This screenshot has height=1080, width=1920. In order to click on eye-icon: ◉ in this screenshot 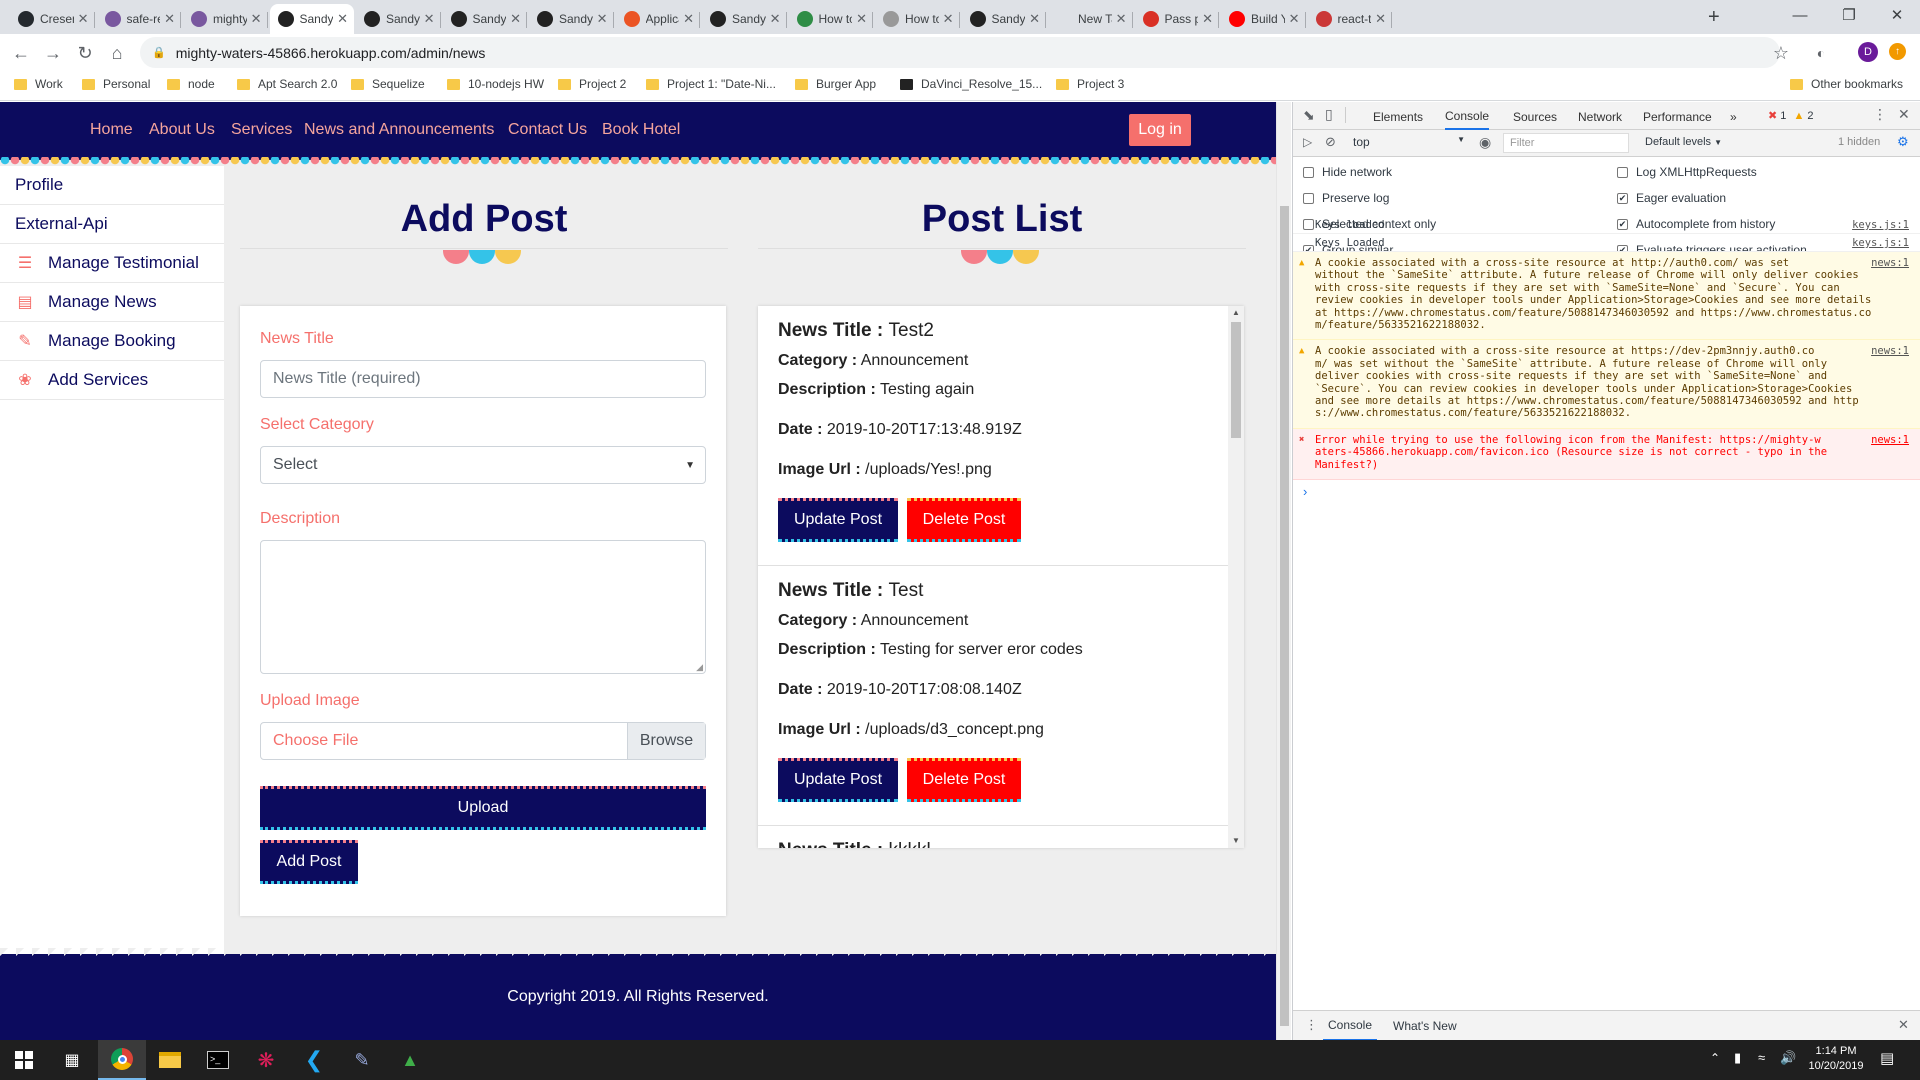, I will do `click(1485, 142)`.